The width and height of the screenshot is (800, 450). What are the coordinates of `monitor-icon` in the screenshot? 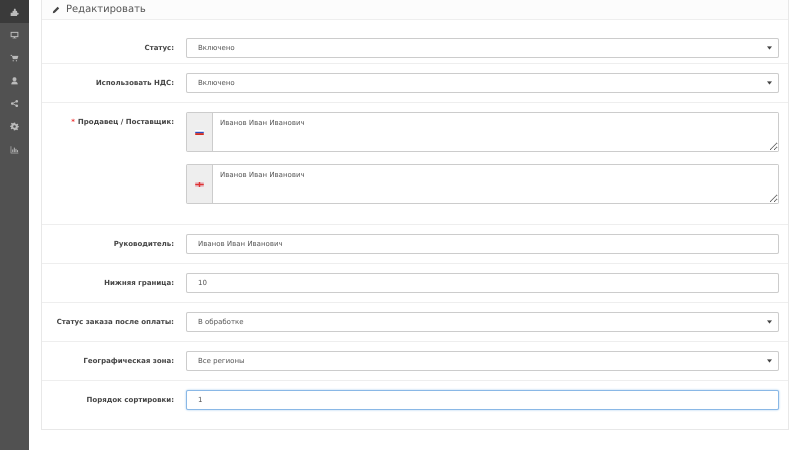 It's located at (14, 34).